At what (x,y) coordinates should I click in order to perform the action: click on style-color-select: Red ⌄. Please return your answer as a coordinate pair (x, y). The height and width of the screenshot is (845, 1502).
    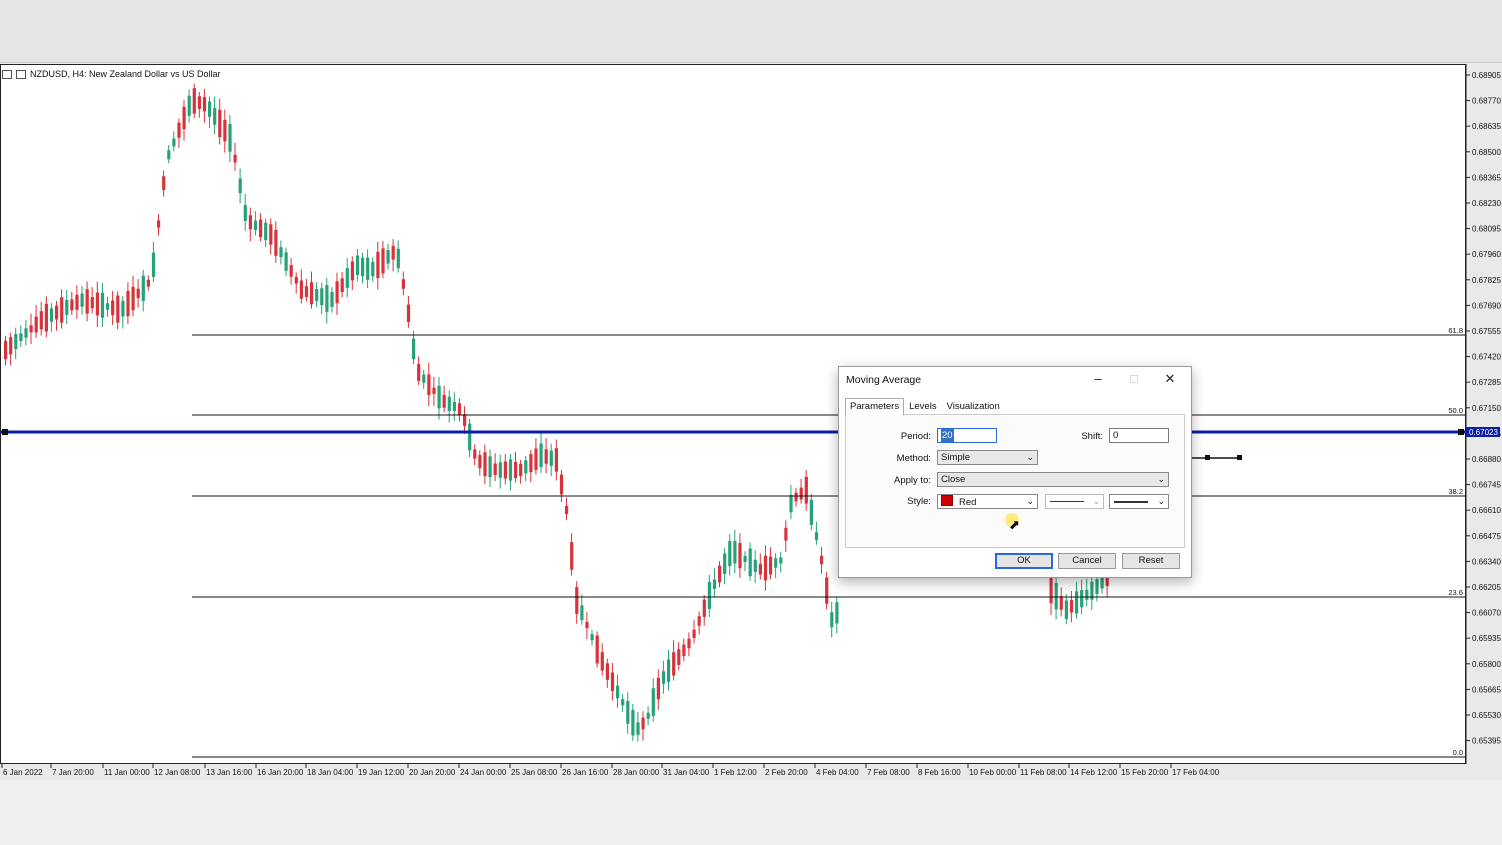
    Looking at the image, I should click on (987, 501).